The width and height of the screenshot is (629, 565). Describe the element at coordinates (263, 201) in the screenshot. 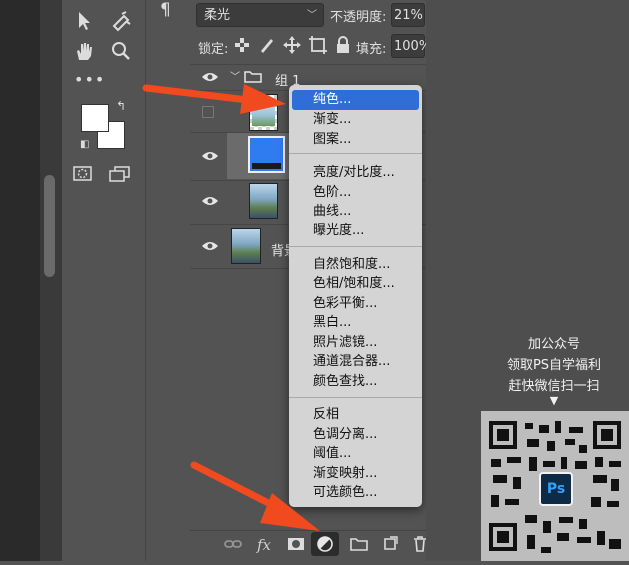

I see `layer-thumbnail-photo` at that location.